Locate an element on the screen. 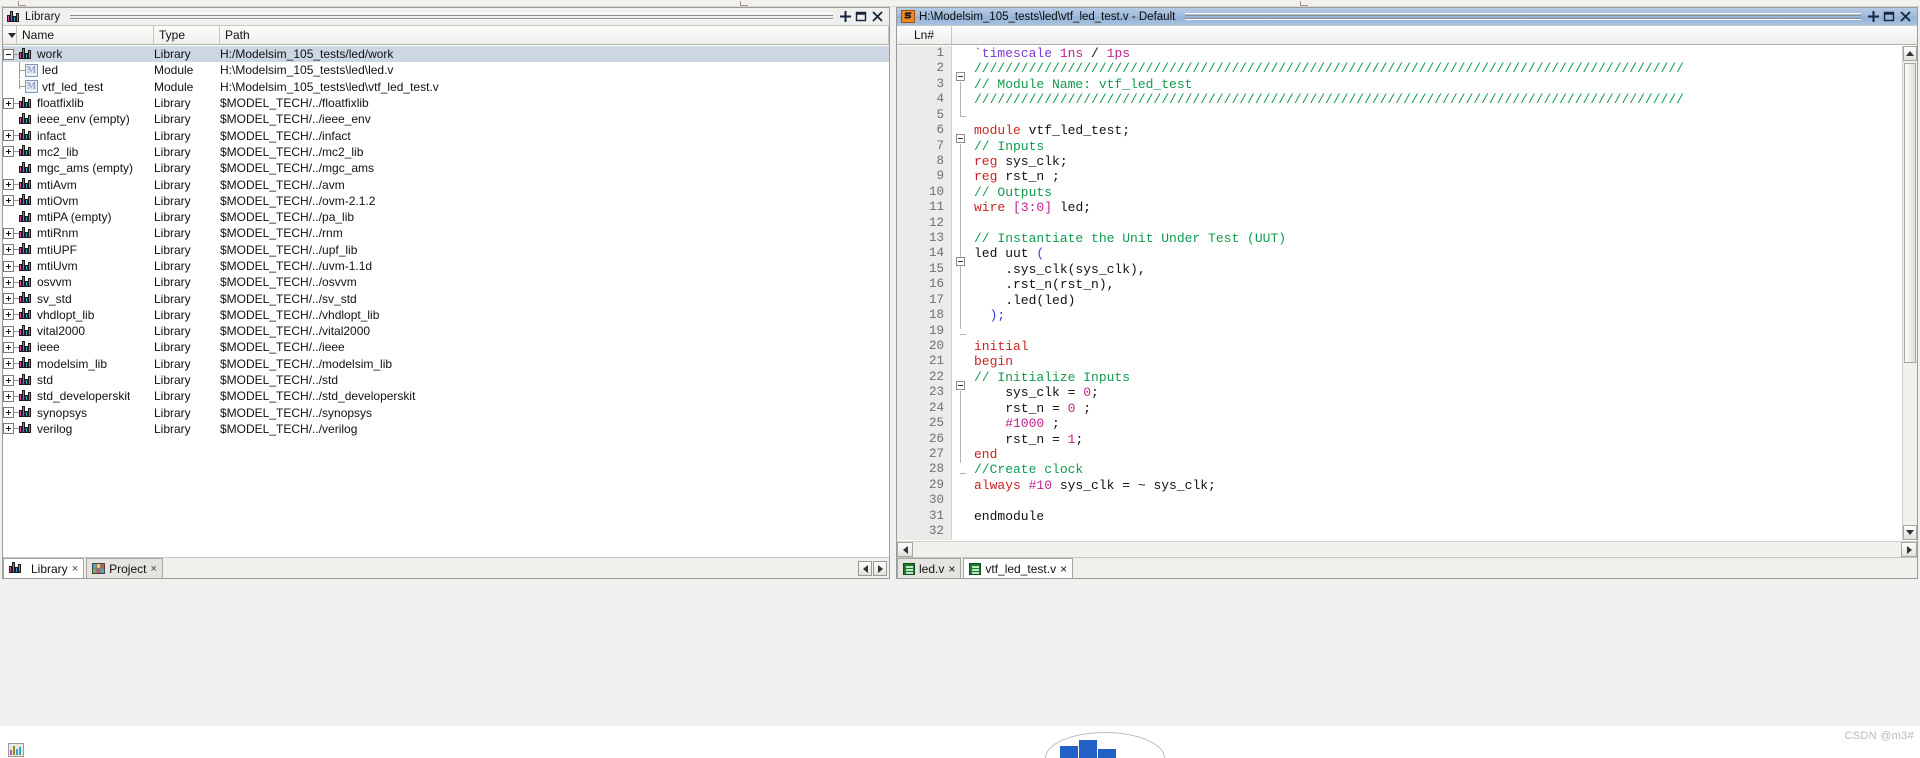  table-row: osvvm Library $MODEL_TECH/../osvvm is located at coordinates (446, 282).